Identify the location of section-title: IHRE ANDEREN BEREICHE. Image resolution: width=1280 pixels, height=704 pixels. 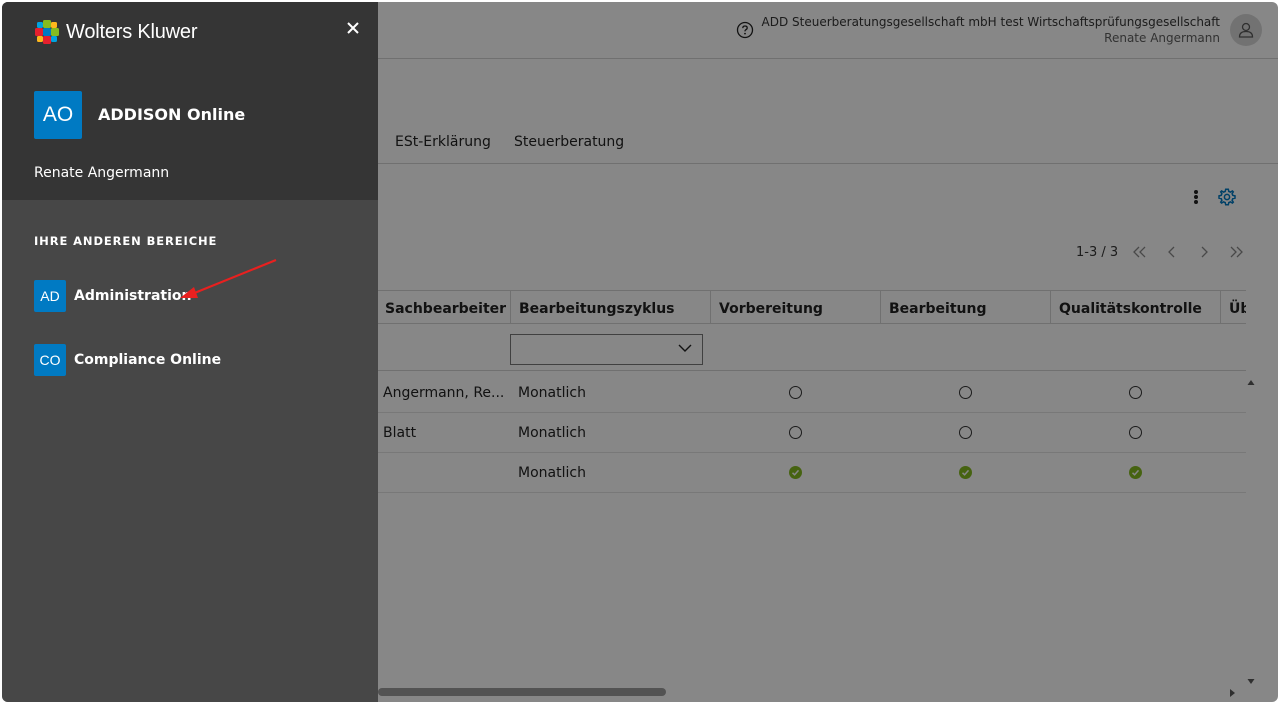
(126, 241).